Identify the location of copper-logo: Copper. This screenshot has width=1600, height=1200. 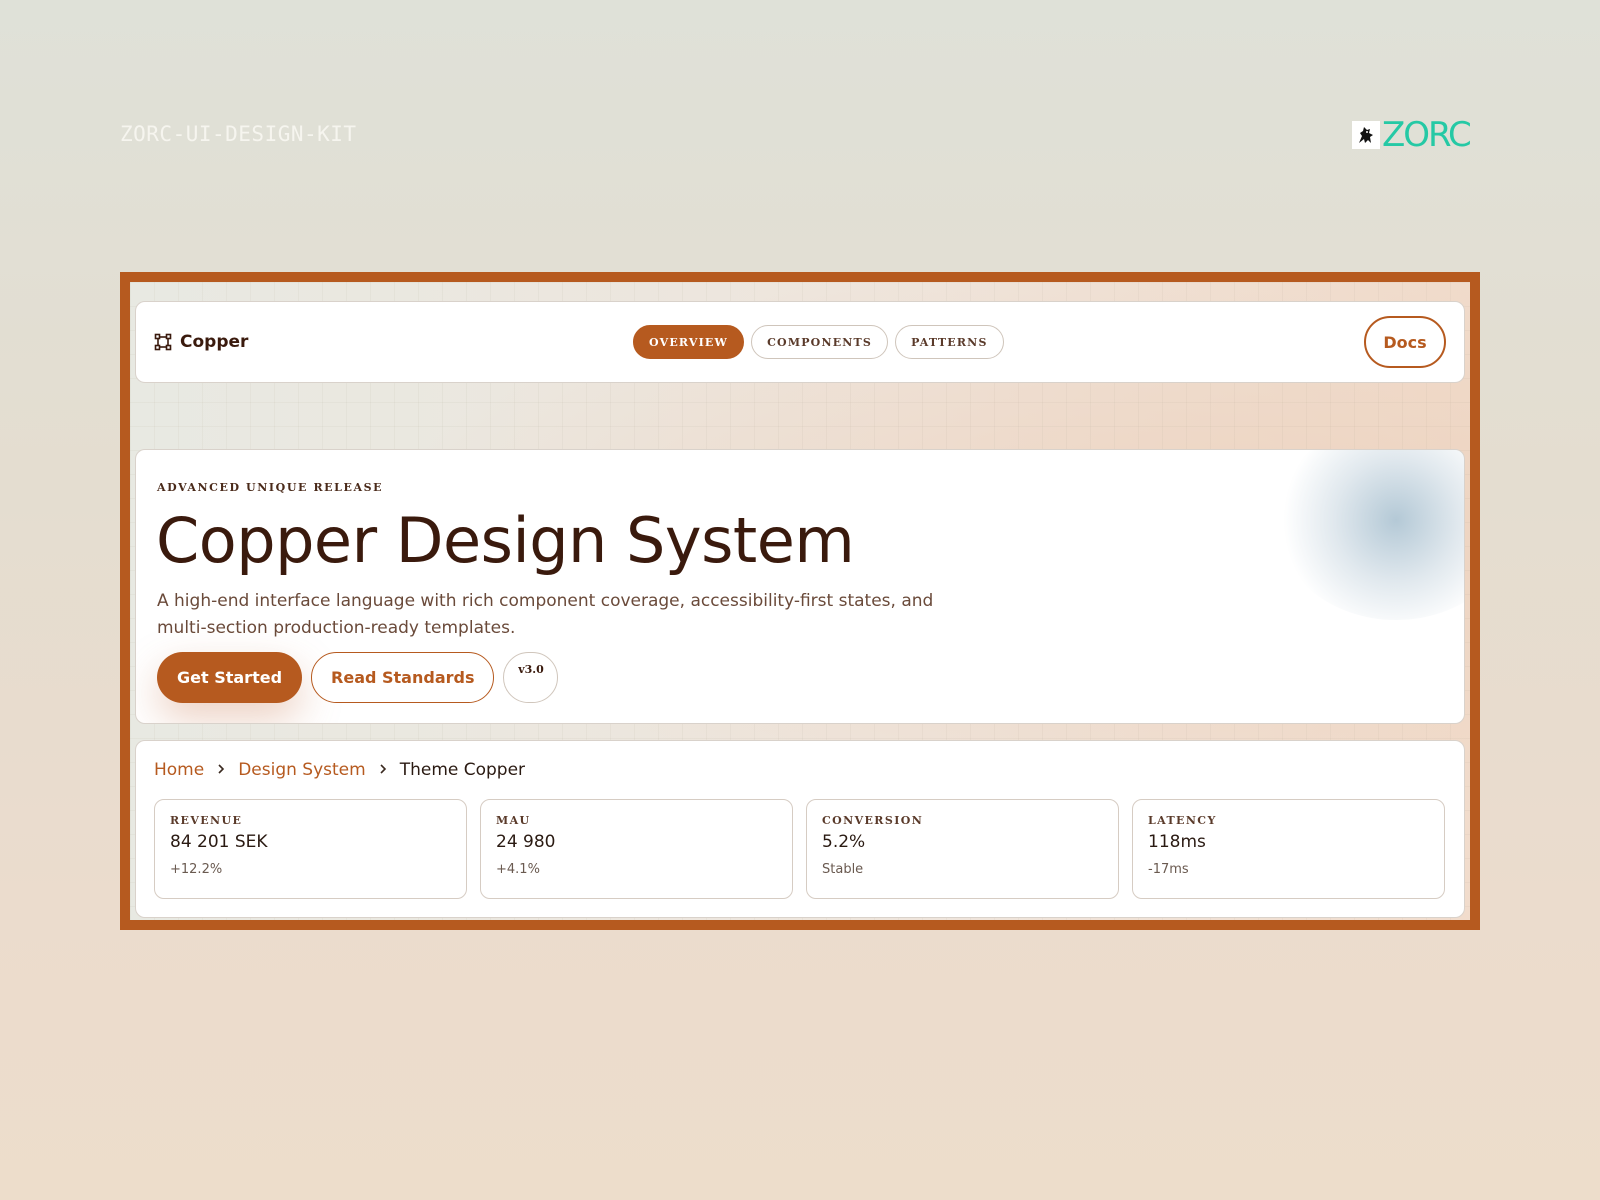
(201, 342).